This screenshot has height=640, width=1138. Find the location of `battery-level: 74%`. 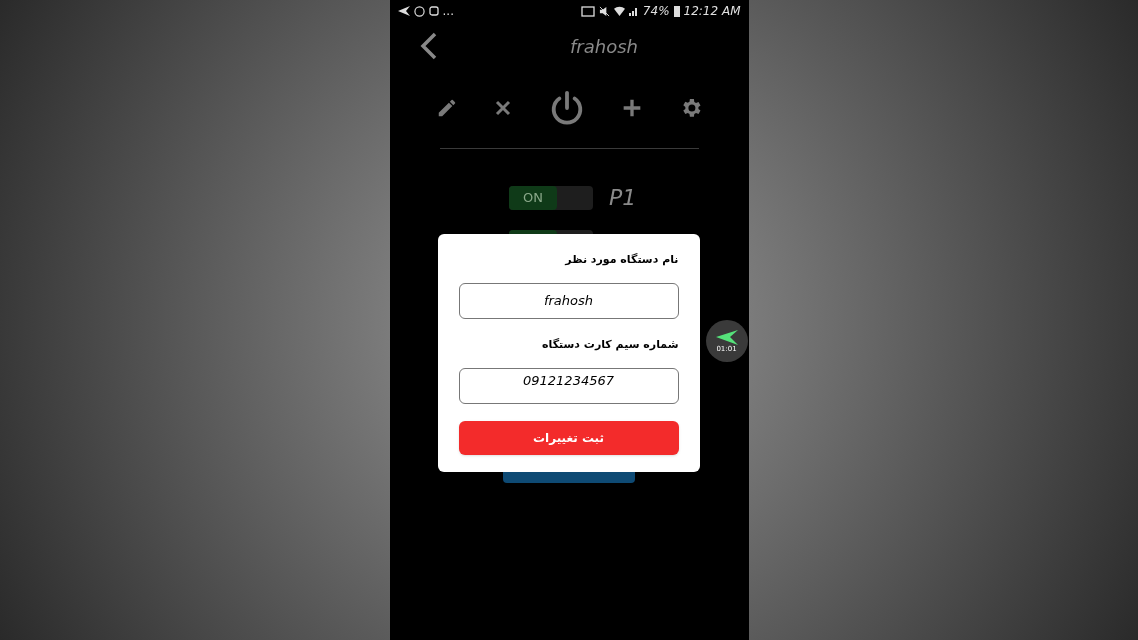

battery-level: 74% is located at coordinates (656, 11).